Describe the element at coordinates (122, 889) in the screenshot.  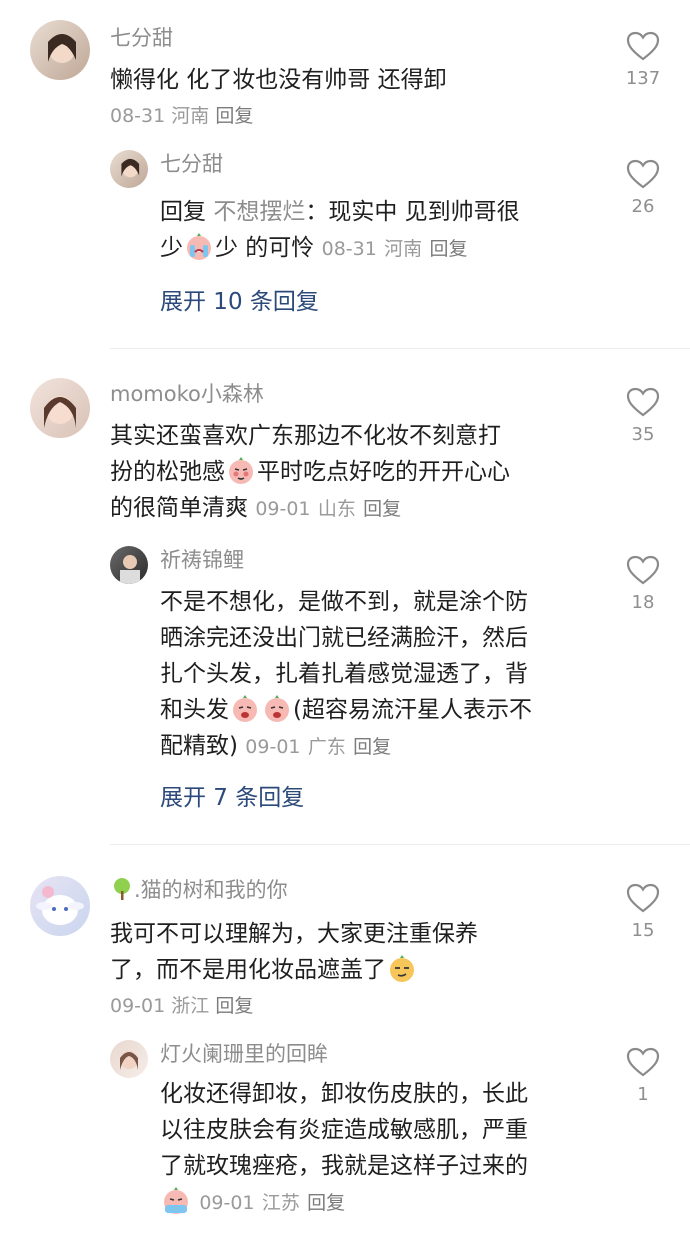
I see `tree-icon` at that location.